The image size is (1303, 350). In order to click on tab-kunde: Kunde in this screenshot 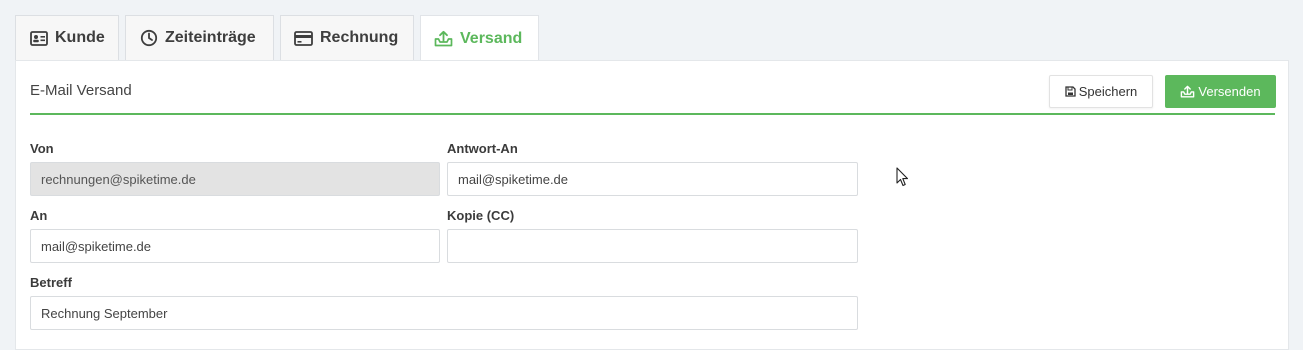, I will do `click(67, 37)`.